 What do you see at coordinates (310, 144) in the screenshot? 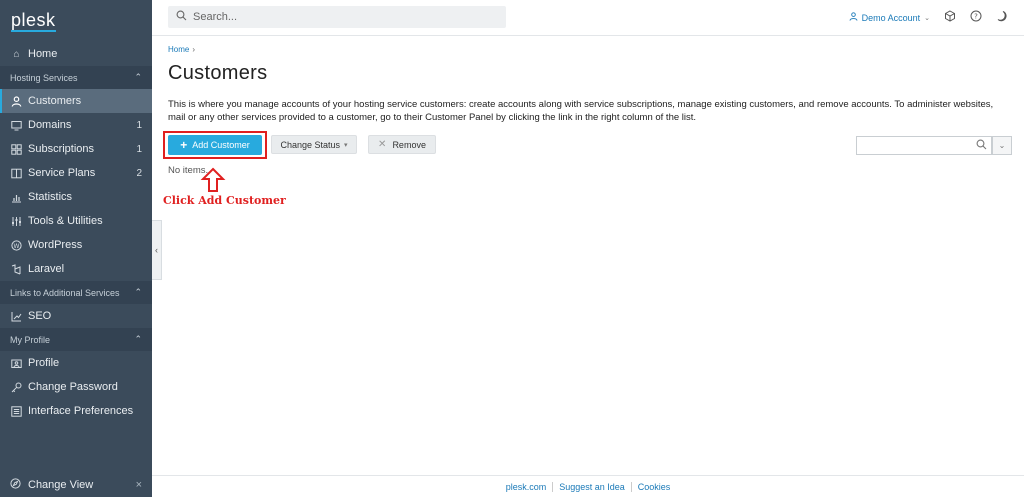
I see `change-status-label: Change Status` at bounding box center [310, 144].